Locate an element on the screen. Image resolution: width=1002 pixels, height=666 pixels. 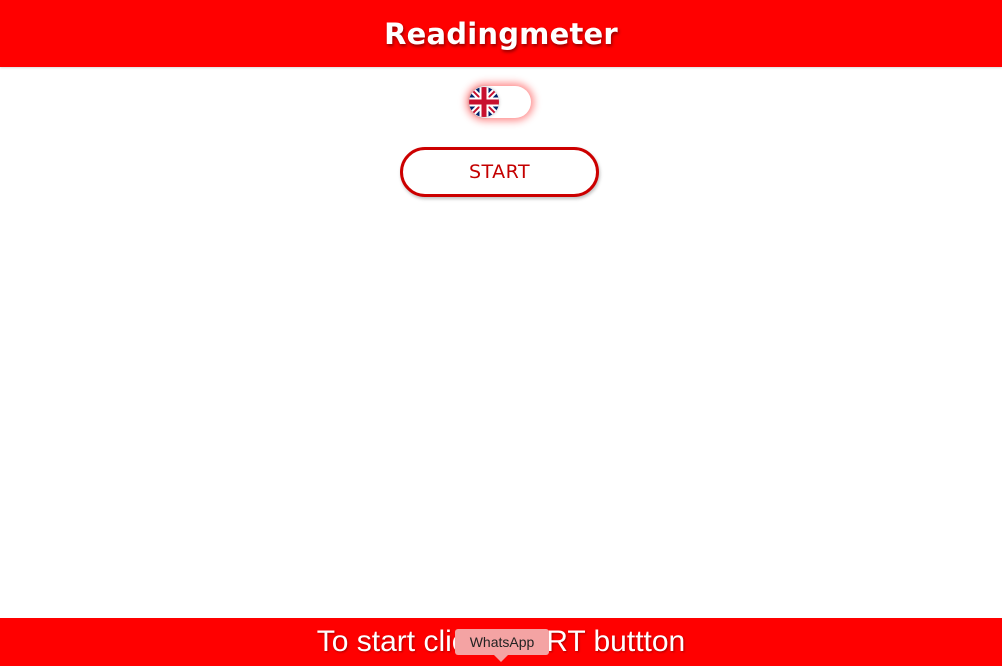
uk-flag-icon is located at coordinates (484, 102).